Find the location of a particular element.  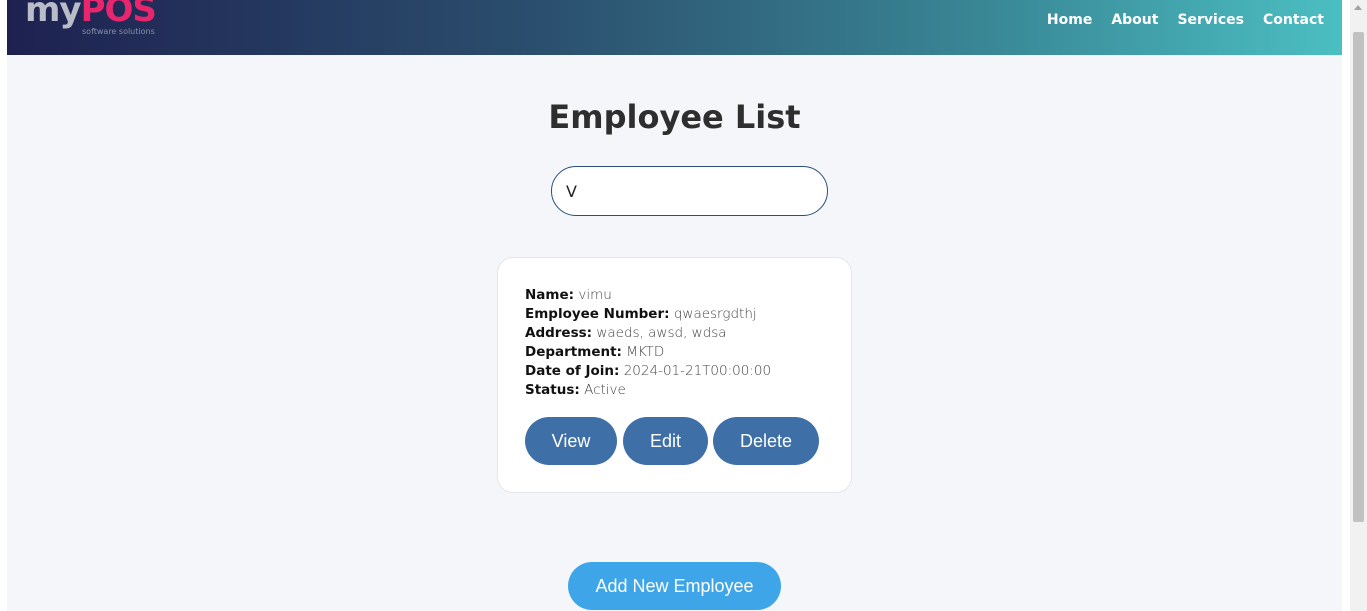

logo-text: myPOS is located at coordinates (91, 15).